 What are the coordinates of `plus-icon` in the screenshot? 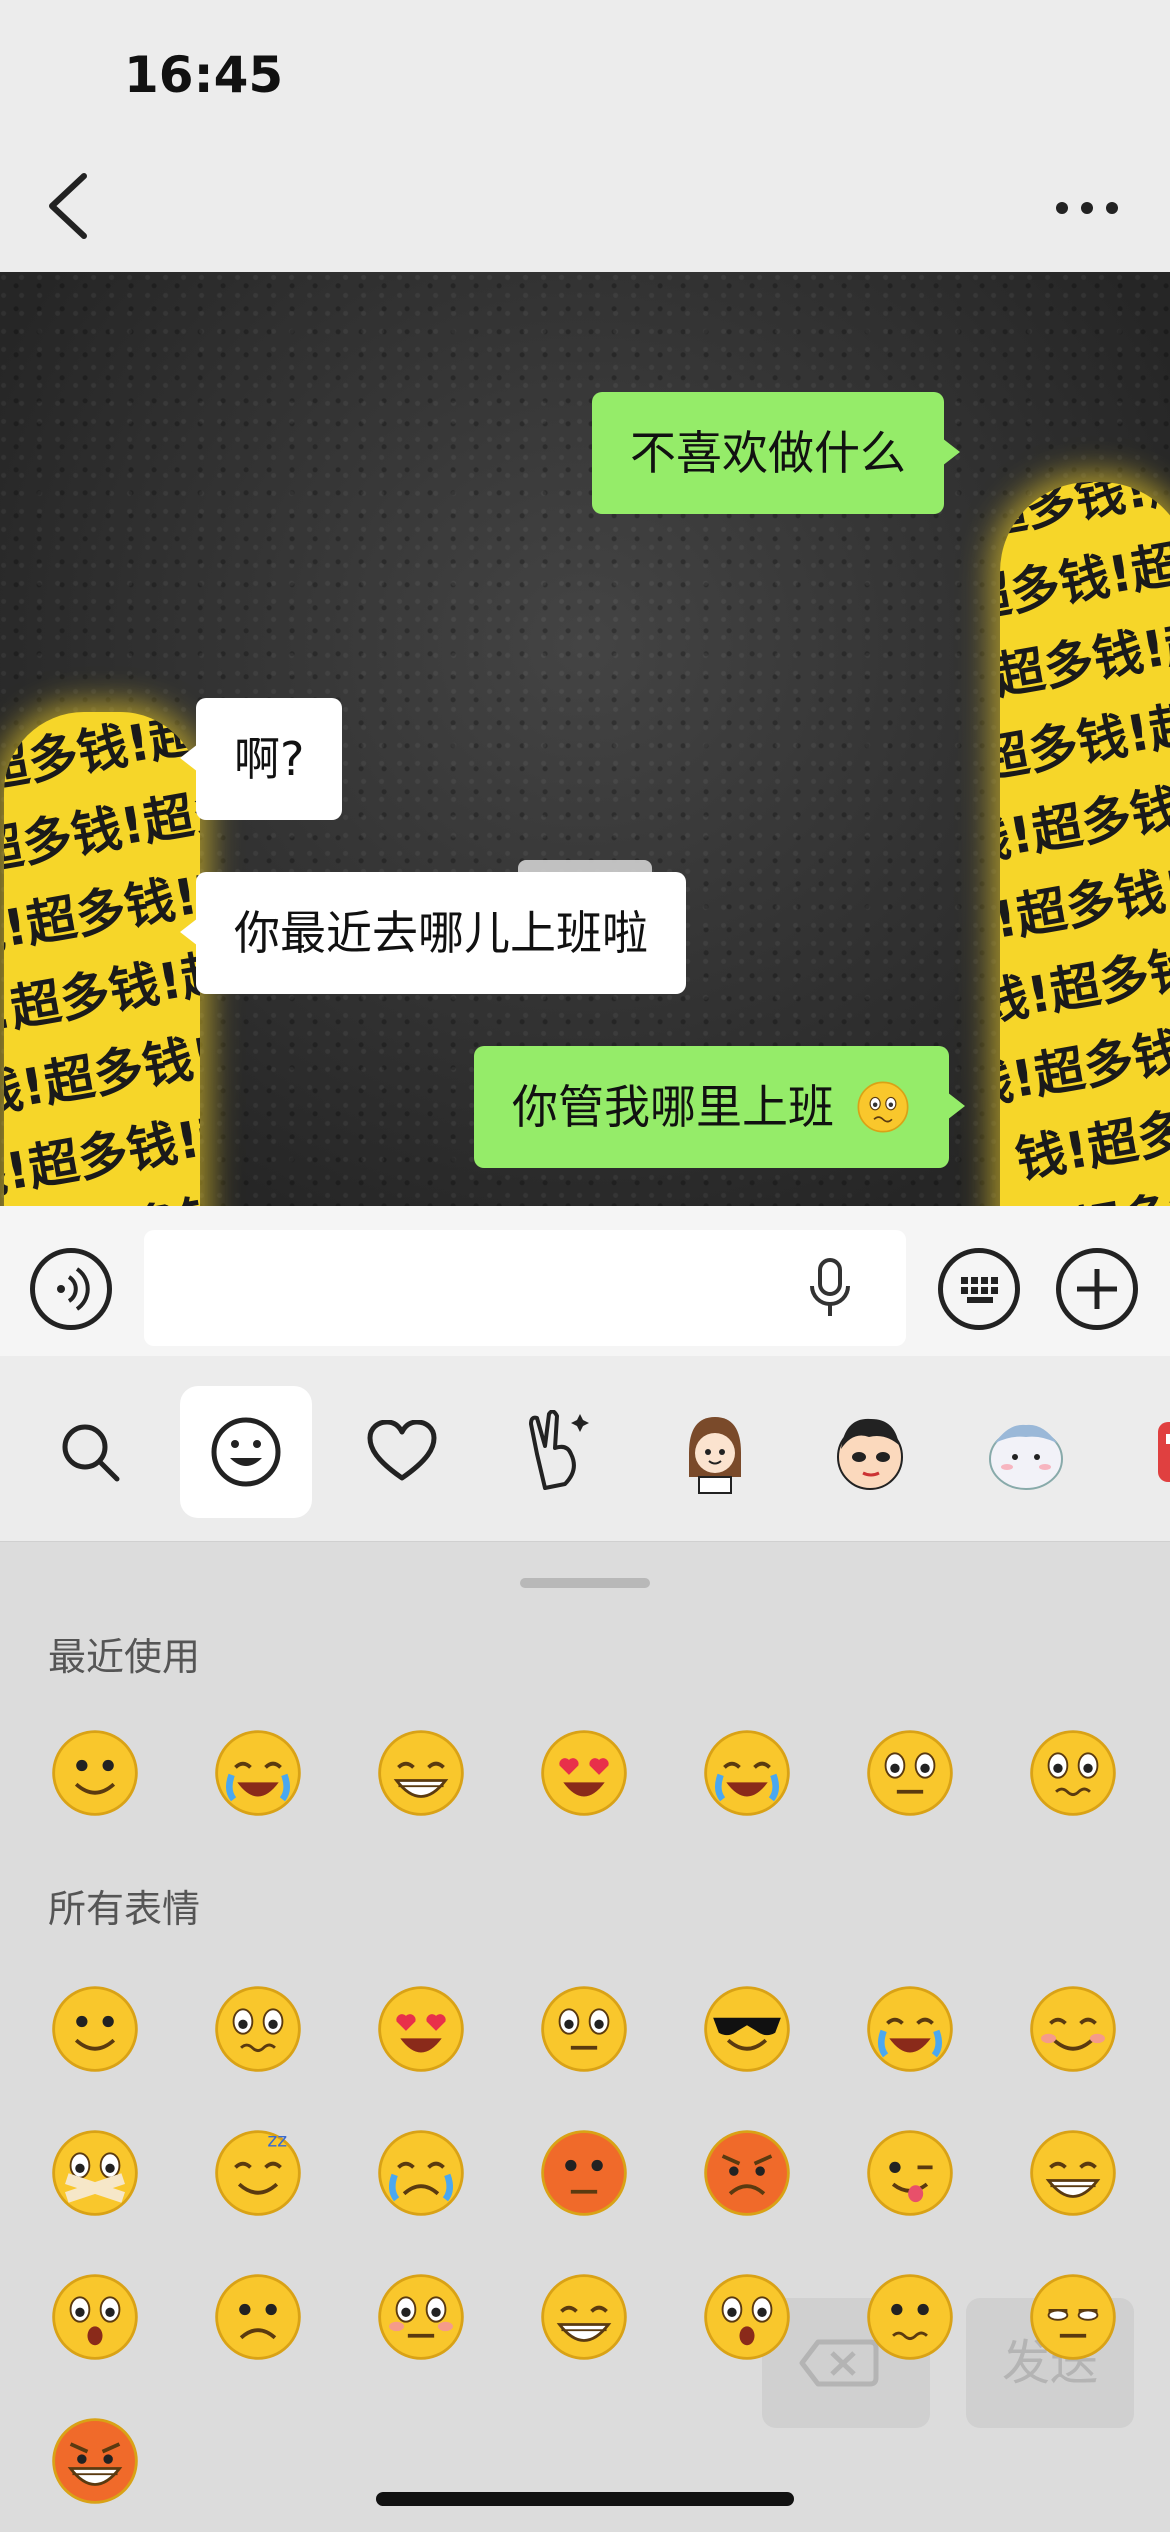 It's located at (1097, 1289).